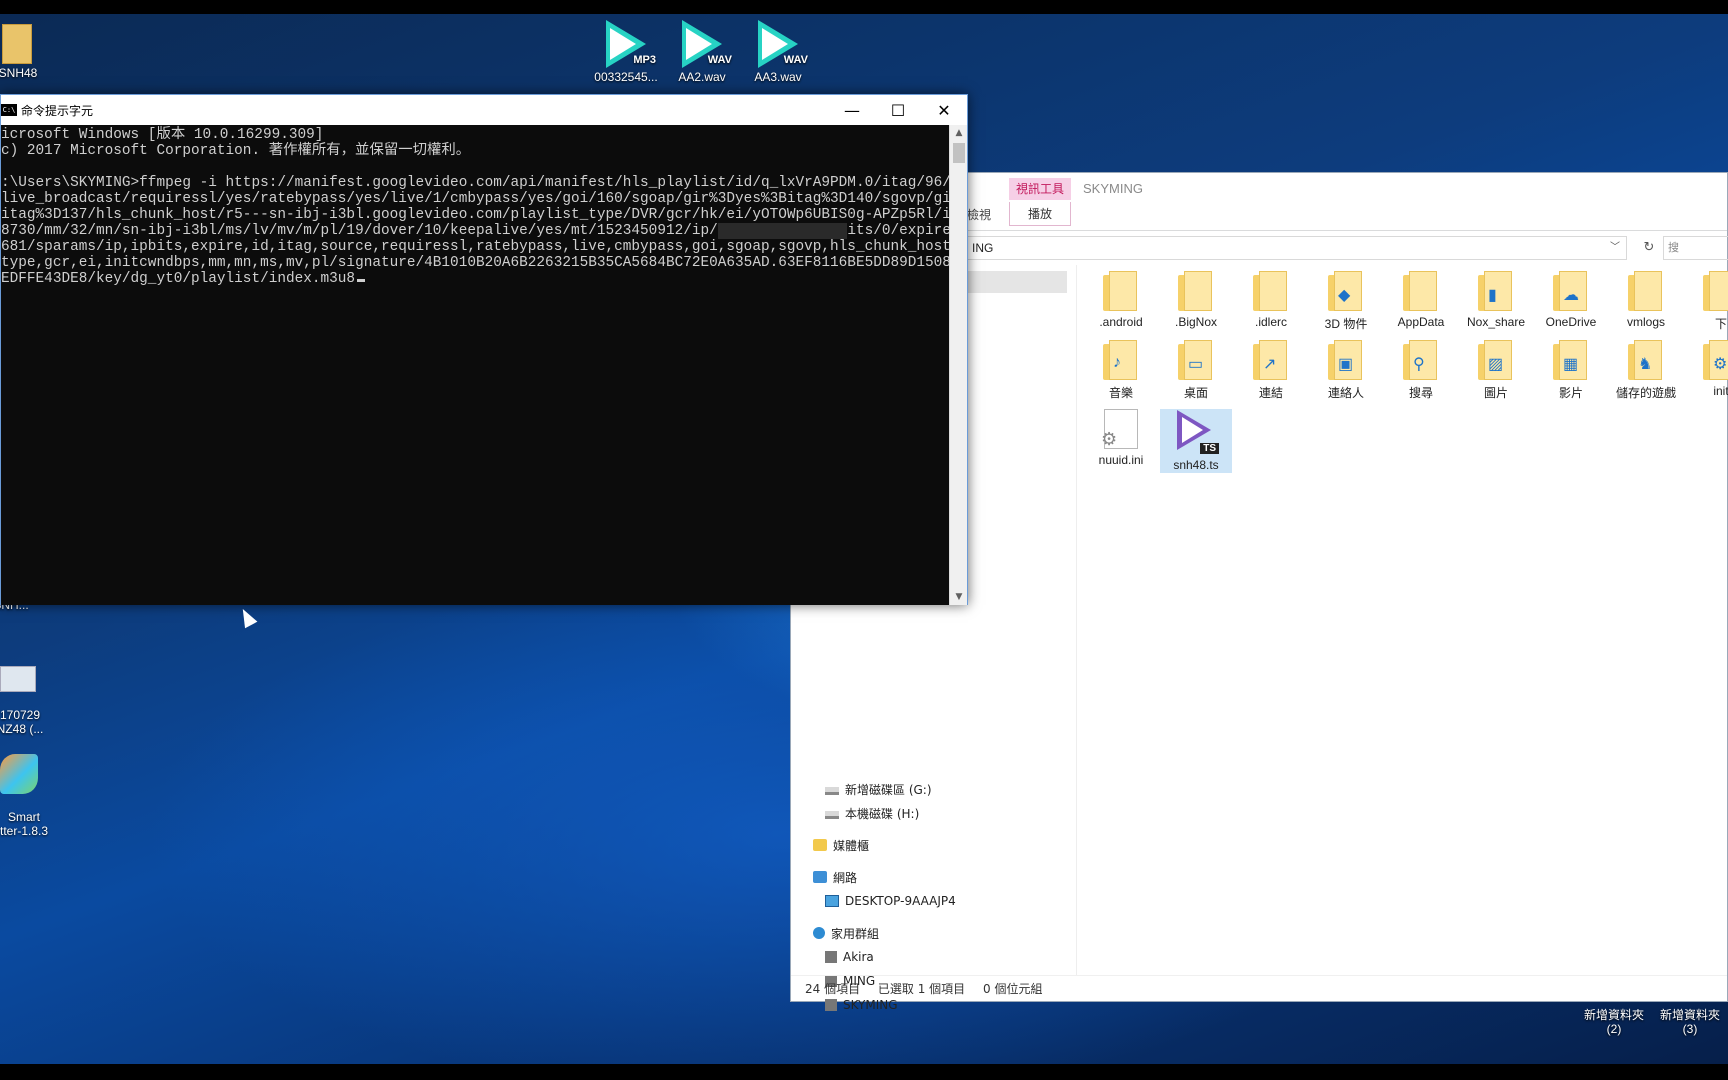  What do you see at coordinates (831, 957) in the screenshot?
I see `user-icon` at bounding box center [831, 957].